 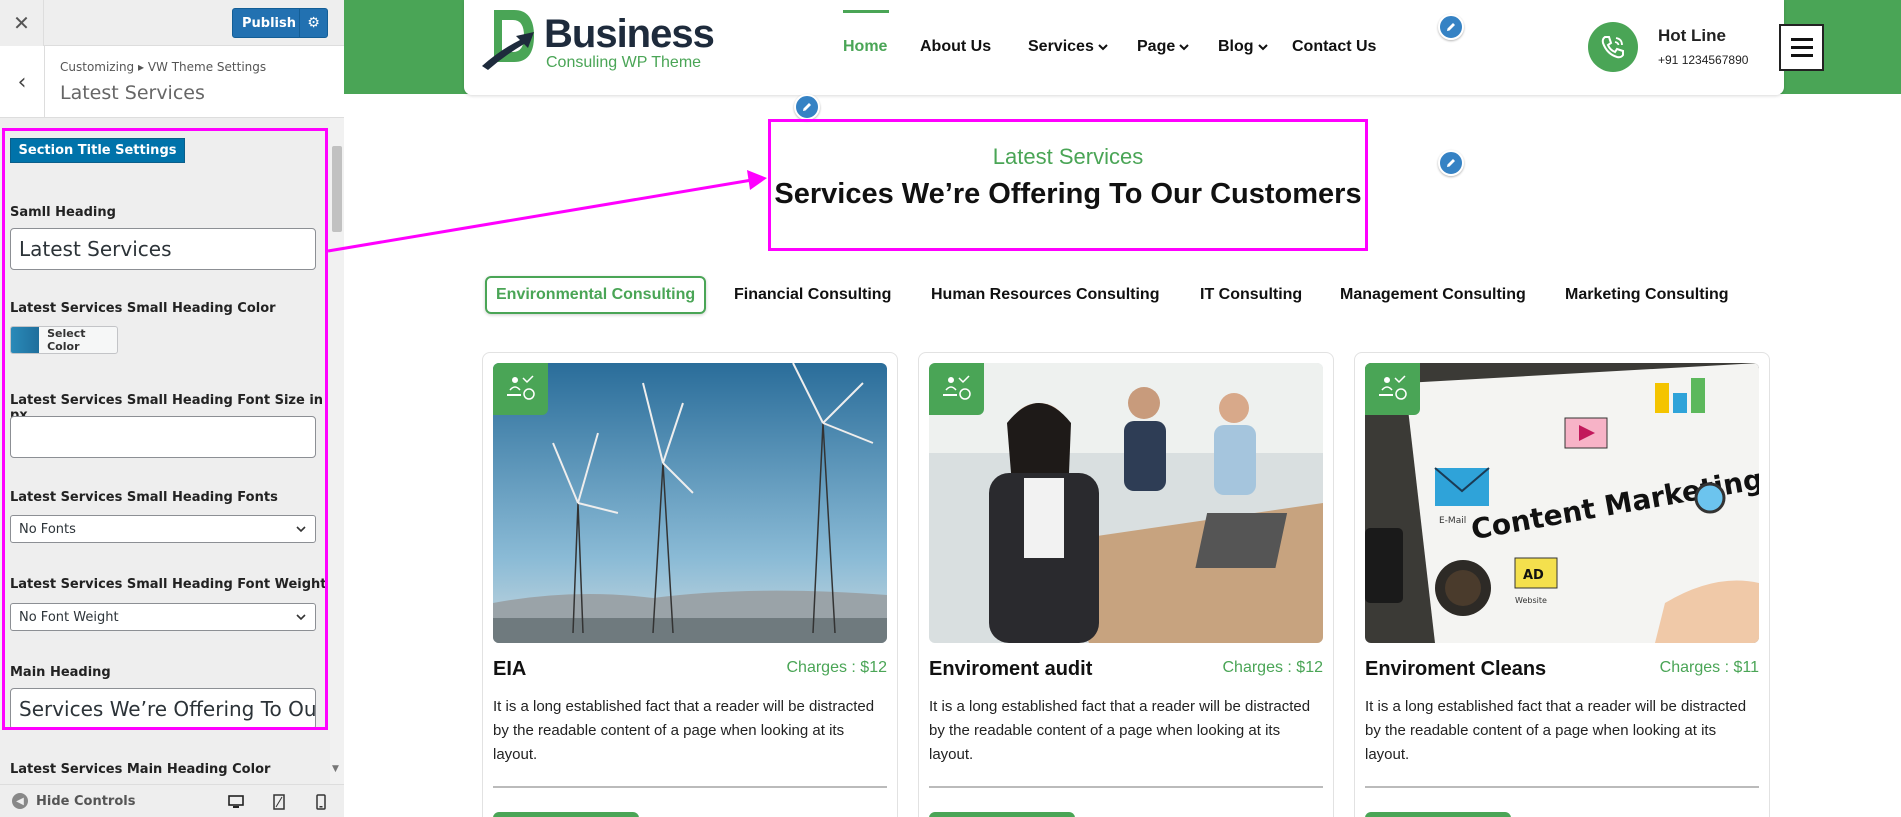 I want to click on close-button: ✕, so click(x=22, y=23).